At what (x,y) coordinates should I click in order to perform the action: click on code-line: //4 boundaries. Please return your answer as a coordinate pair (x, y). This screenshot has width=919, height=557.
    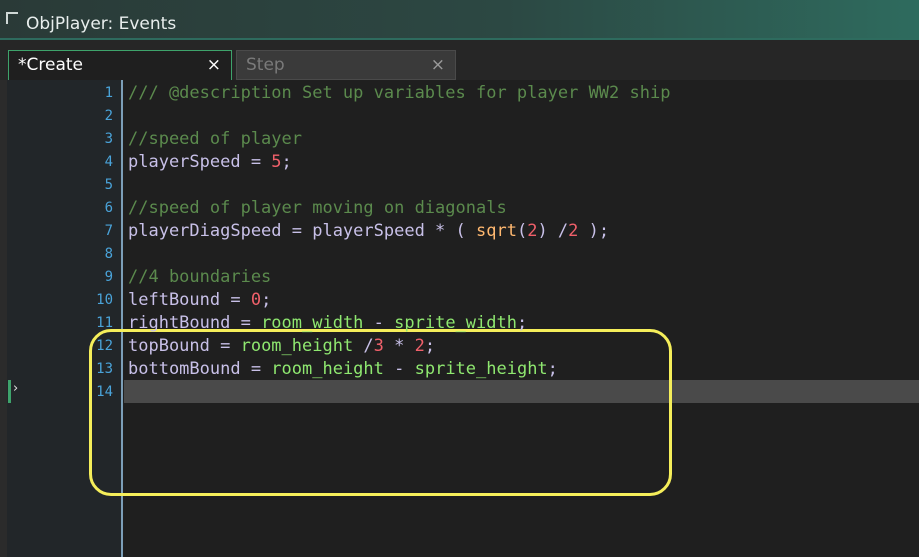
    Looking at the image, I should click on (199, 277).